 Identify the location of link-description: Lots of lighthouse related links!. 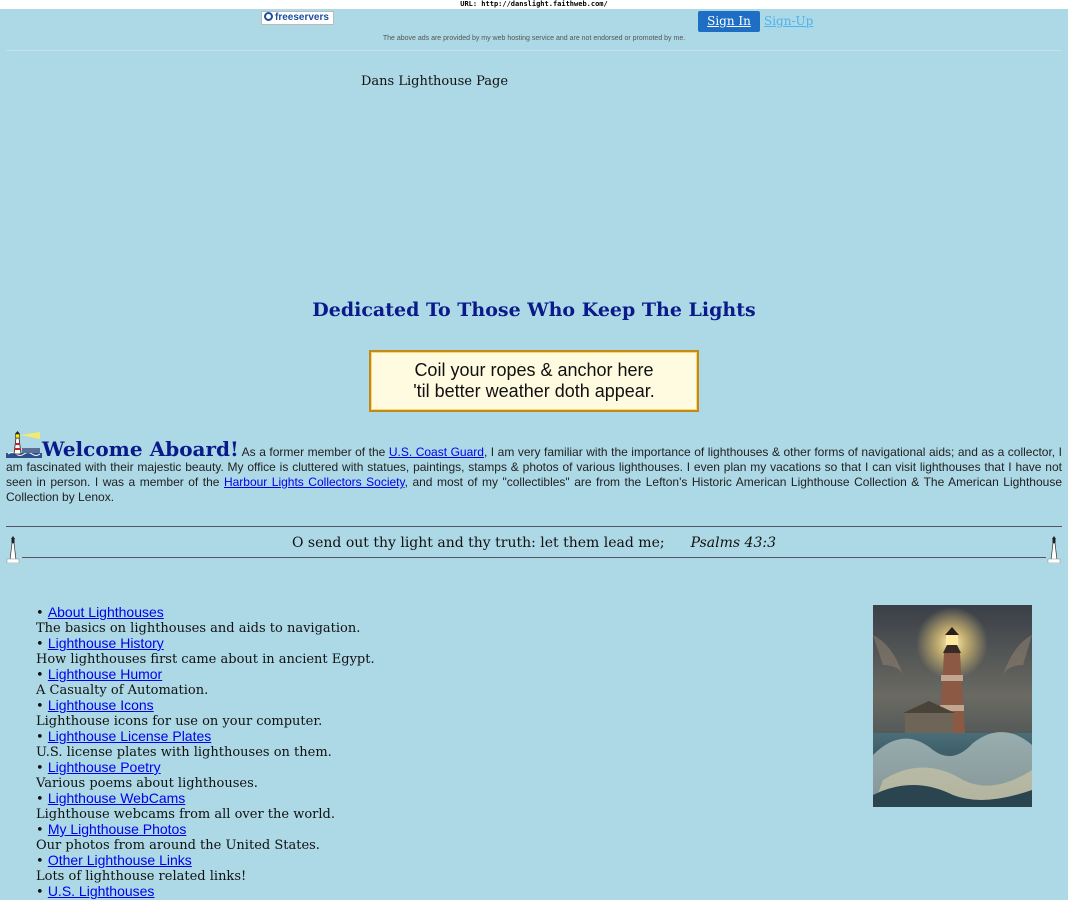
(141, 876).